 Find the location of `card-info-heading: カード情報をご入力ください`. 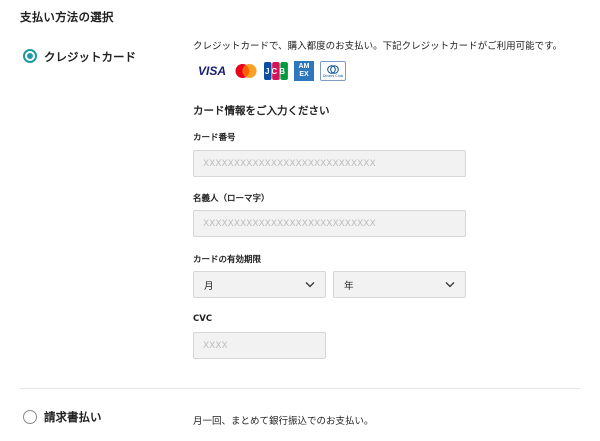

card-info-heading: カード情報をご入力ください is located at coordinates (261, 111).